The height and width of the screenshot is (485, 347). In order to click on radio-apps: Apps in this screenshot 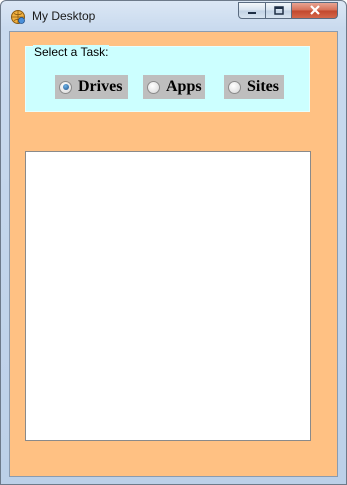, I will do `click(174, 87)`.